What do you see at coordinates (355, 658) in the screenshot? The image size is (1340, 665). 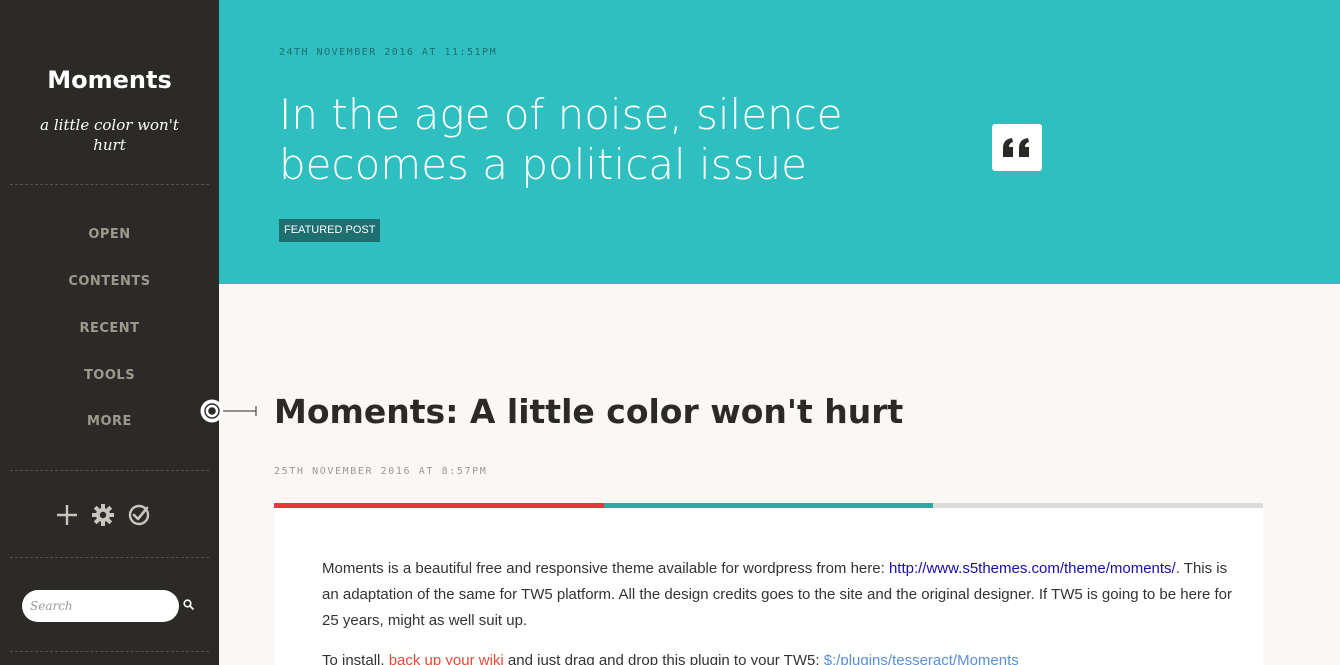 I see `post-text: To install,` at bounding box center [355, 658].